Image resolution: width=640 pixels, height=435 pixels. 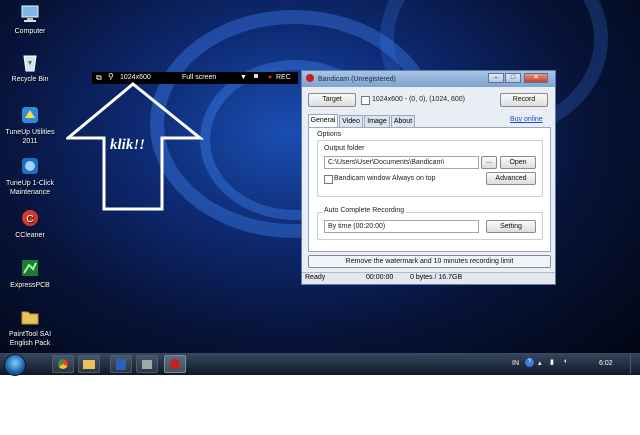 What do you see at coordinates (540, 363) in the screenshot?
I see `tray-chevron-icon: ▴` at bounding box center [540, 363].